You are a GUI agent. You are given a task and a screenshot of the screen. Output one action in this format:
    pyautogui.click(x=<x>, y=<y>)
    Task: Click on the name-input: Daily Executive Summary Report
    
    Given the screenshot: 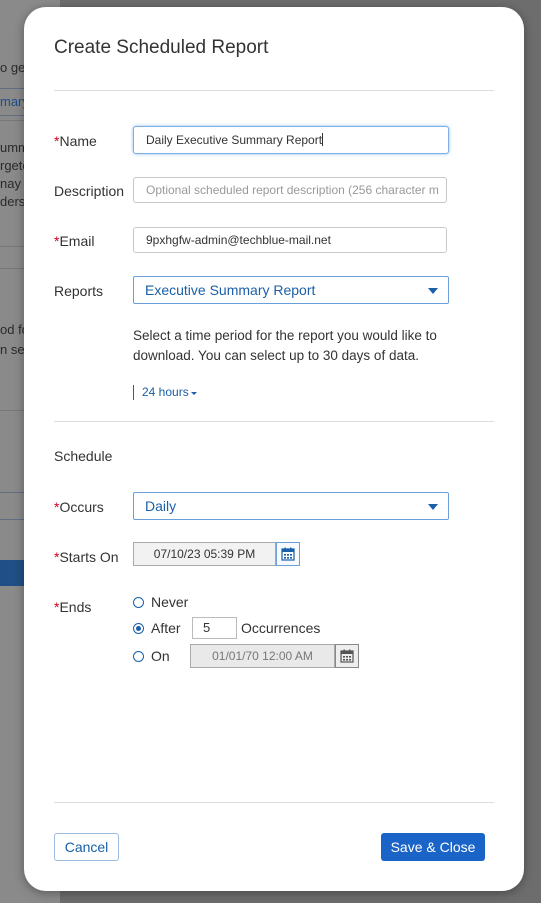 What is the action you would take?
    pyautogui.click(x=291, y=140)
    